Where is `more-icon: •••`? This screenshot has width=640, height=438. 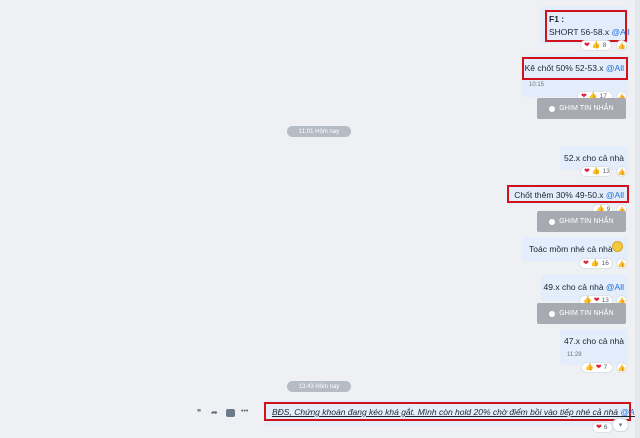
more-icon: ••• is located at coordinates (244, 411).